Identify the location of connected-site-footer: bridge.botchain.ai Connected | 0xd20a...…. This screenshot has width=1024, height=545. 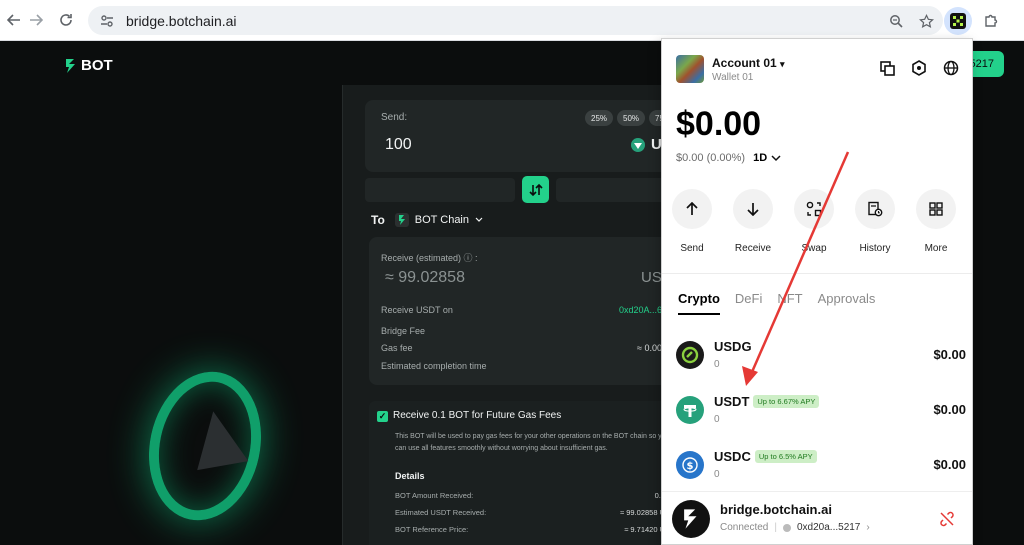
(817, 517).